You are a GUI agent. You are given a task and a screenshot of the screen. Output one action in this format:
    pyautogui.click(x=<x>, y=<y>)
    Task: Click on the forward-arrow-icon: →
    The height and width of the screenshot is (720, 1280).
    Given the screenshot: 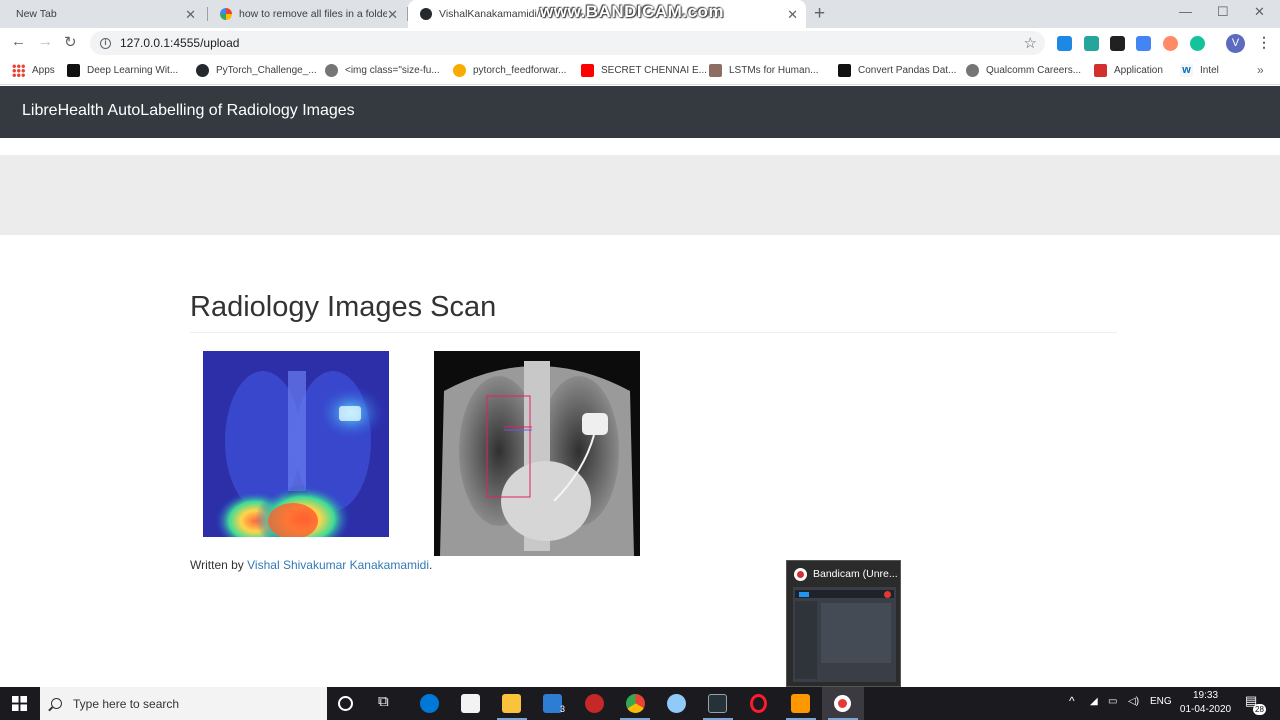 What is the action you would take?
    pyautogui.click(x=45, y=41)
    